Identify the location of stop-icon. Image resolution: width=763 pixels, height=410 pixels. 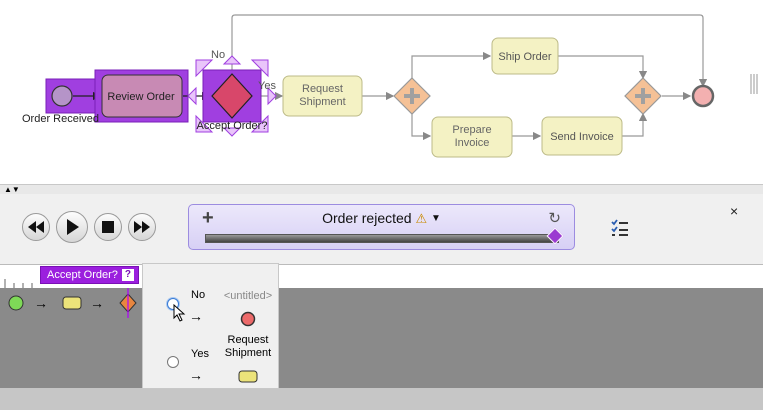
(108, 227).